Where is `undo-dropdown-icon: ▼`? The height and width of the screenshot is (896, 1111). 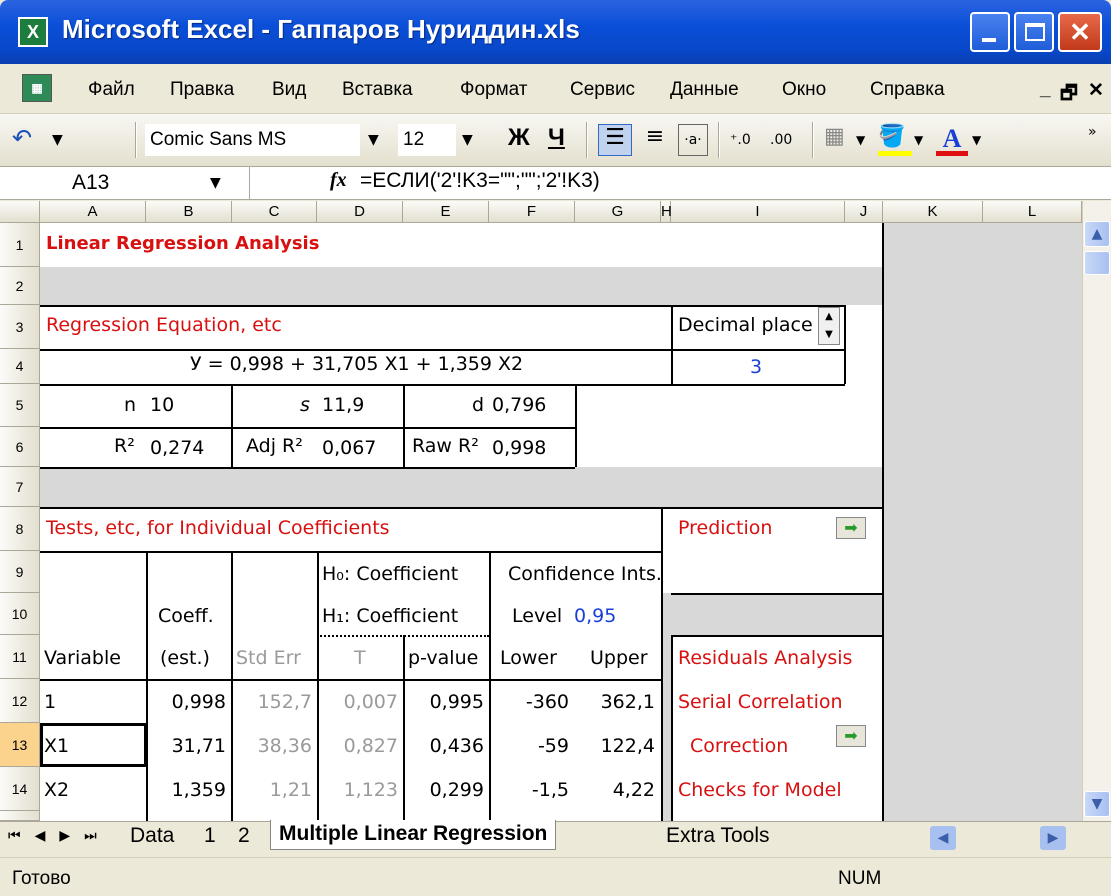 undo-dropdown-icon: ▼ is located at coordinates (59, 140).